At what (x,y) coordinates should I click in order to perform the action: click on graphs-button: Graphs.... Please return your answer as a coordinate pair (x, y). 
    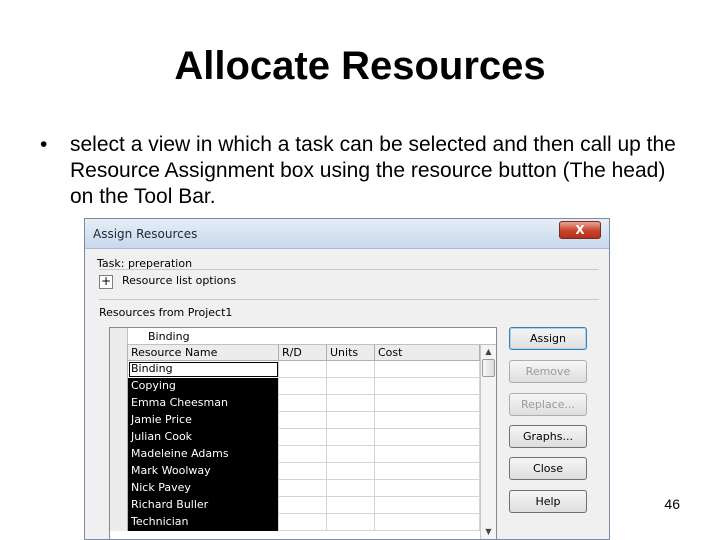
    Looking at the image, I should click on (548, 436).